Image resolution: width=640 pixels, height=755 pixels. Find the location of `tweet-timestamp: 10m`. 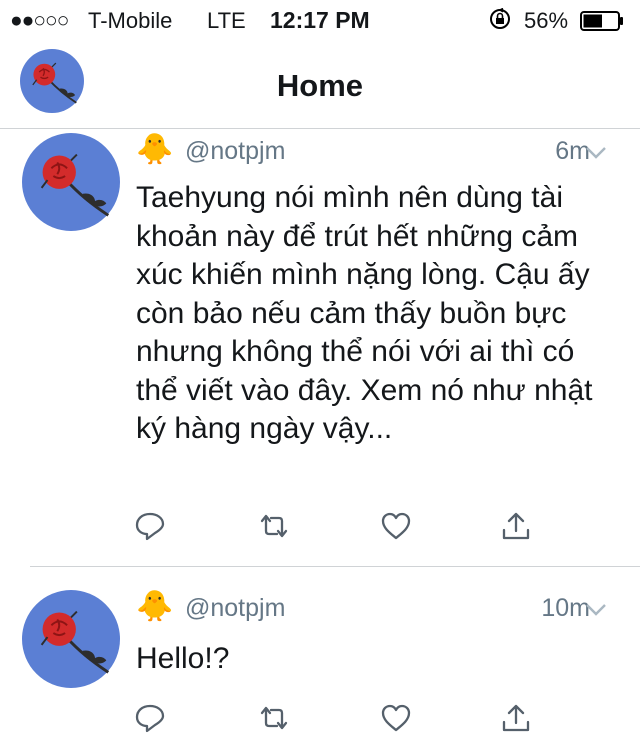

tweet-timestamp: 10m is located at coordinates (565, 608).